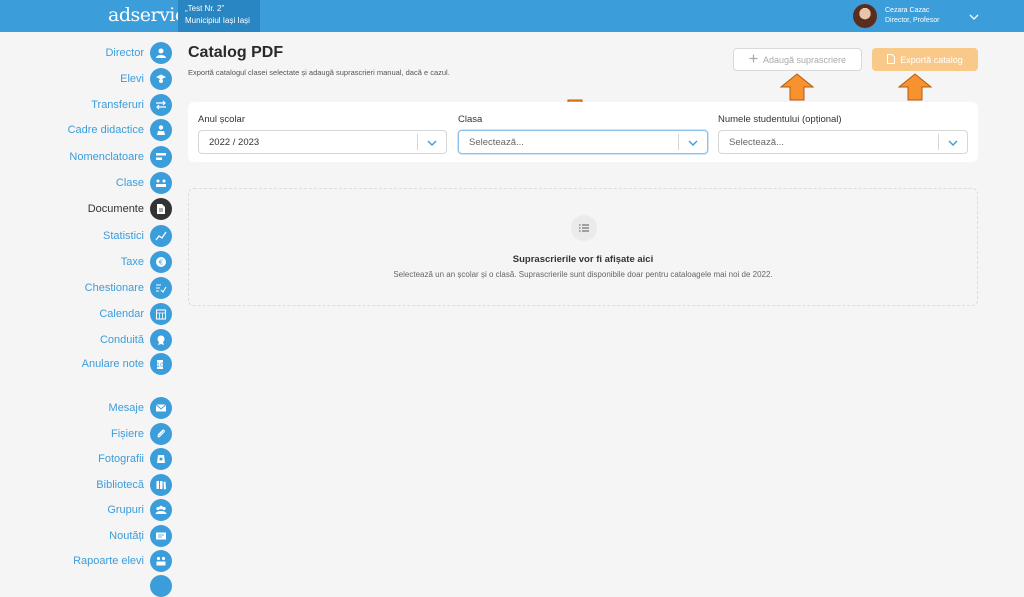 The width and height of the screenshot is (1024, 597). I want to click on year-select: 2022 / 2023, so click(322, 142).